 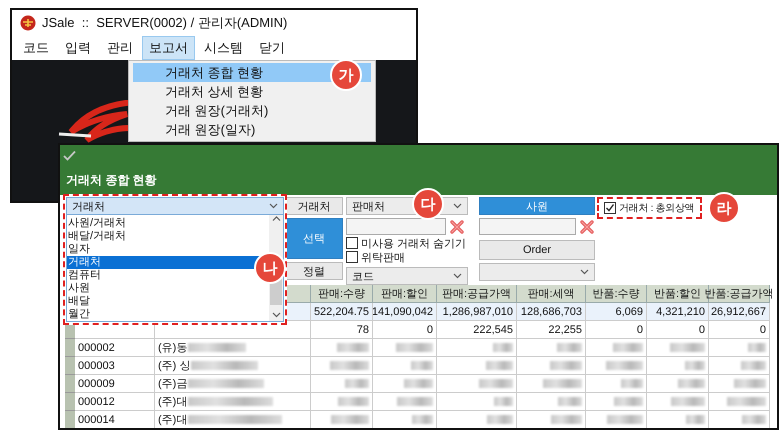 I want to click on table-cell: 6,069, so click(x=616, y=312).